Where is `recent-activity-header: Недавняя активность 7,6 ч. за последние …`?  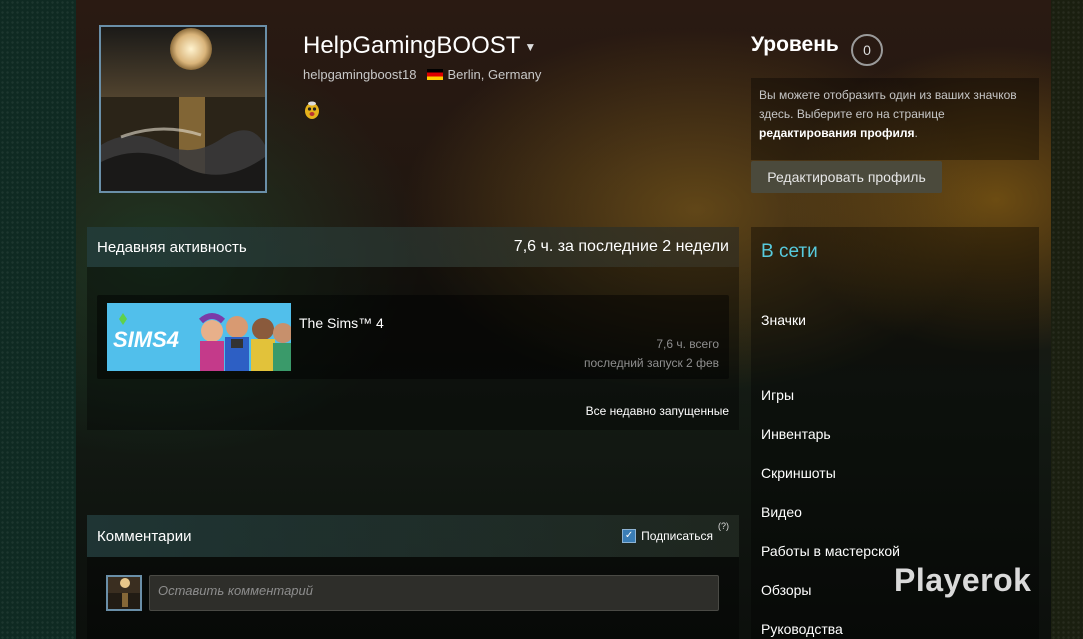
recent-activity-header: Недавняя активность 7,6 ч. за последние … is located at coordinates (413, 247).